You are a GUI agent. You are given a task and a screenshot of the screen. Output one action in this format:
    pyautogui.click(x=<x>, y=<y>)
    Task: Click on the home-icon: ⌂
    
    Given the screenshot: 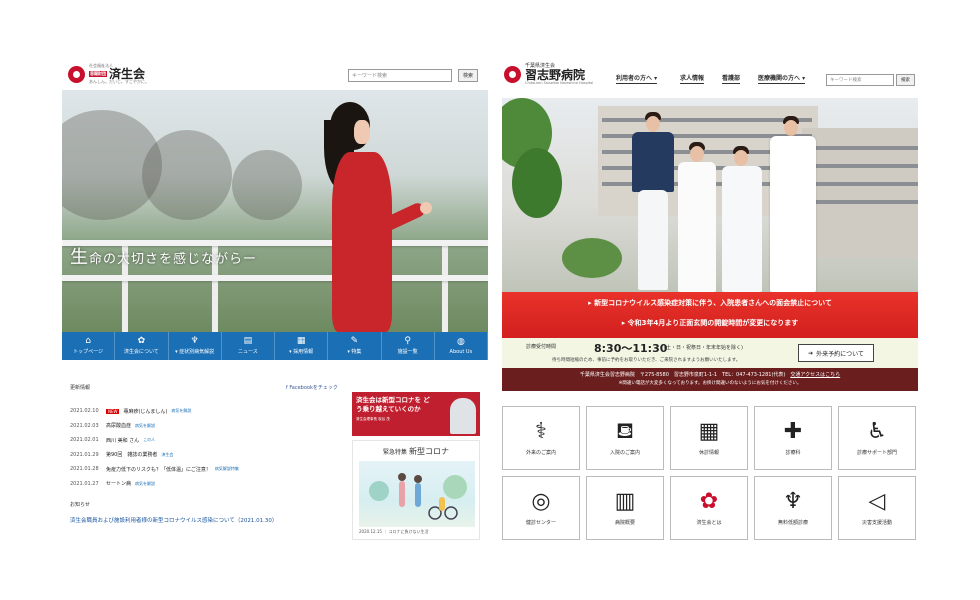 What is the action you would take?
    pyautogui.click(x=88, y=341)
    